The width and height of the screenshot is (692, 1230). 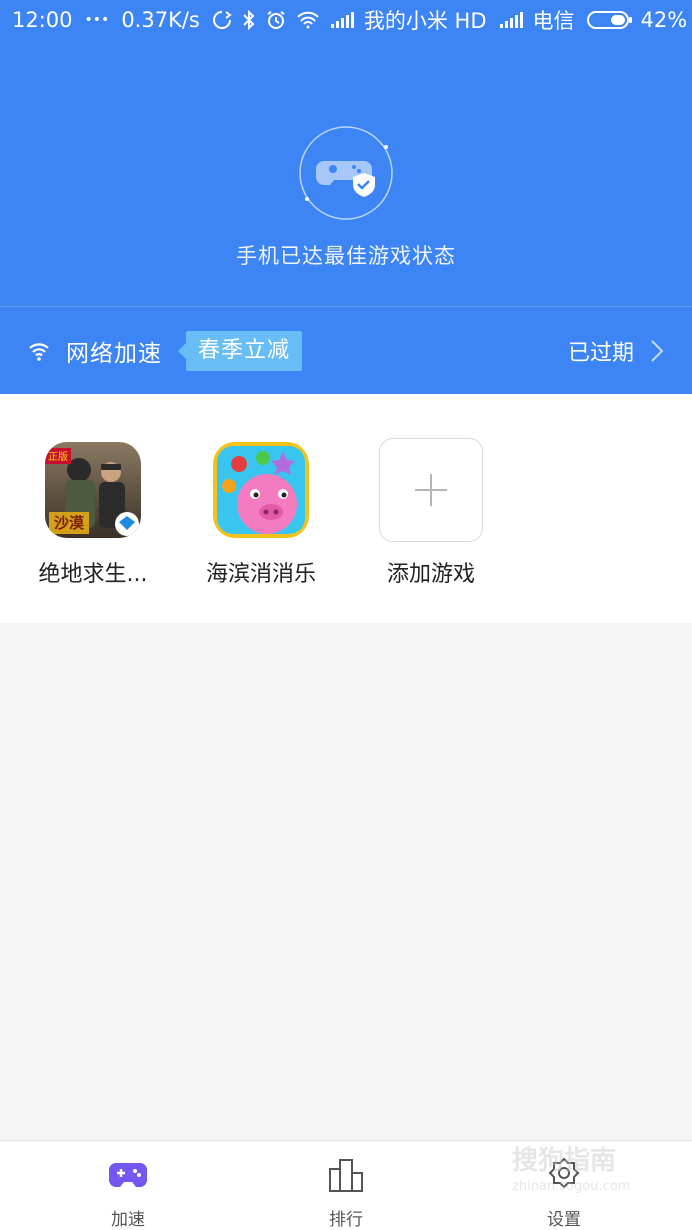 What do you see at coordinates (346, 173) in the screenshot?
I see `gamepad-shield-icon` at bounding box center [346, 173].